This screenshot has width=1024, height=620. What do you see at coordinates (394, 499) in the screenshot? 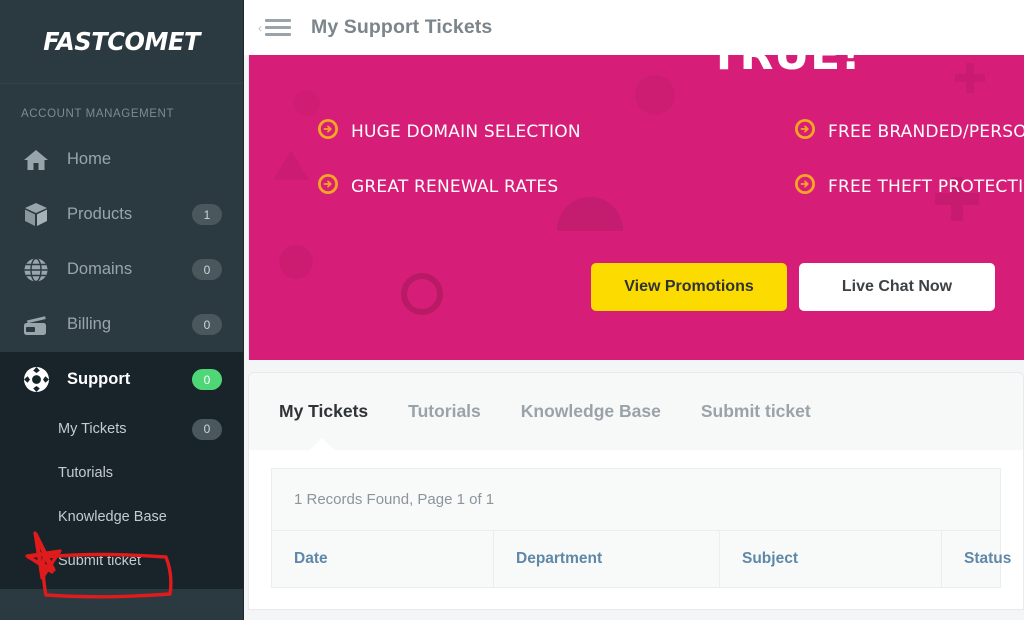
I see `records-found-text: 1 Records Found, Page 1 of 1` at bounding box center [394, 499].